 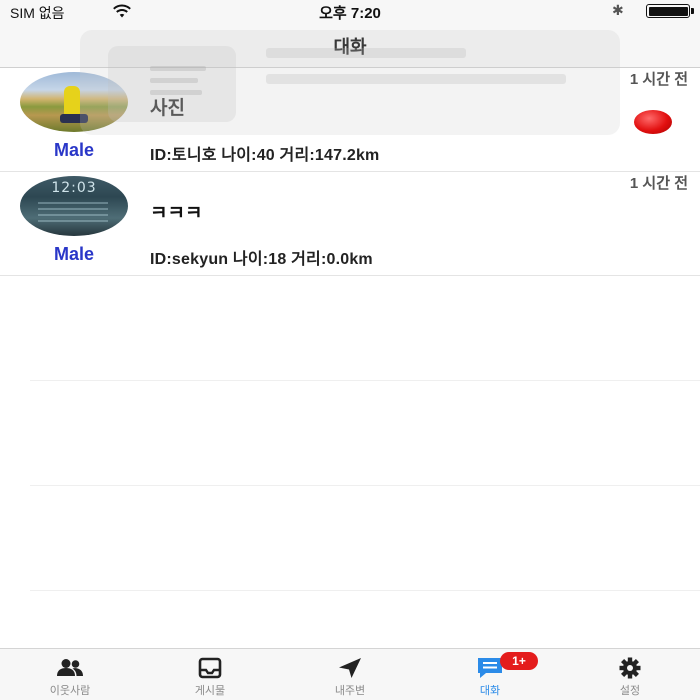 What do you see at coordinates (350, 668) in the screenshot?
I see `location-arrow-icon` at bounding box center [350, 668].